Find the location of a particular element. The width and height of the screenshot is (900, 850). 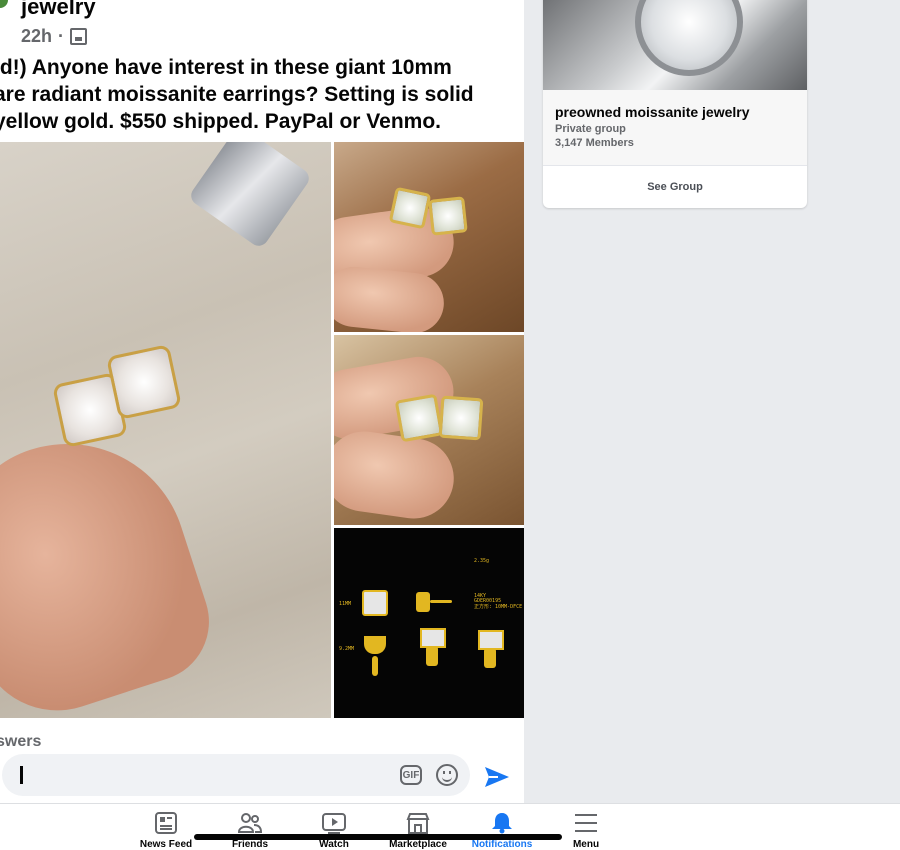

marketplace-icon is located at coordinates (418, 823).